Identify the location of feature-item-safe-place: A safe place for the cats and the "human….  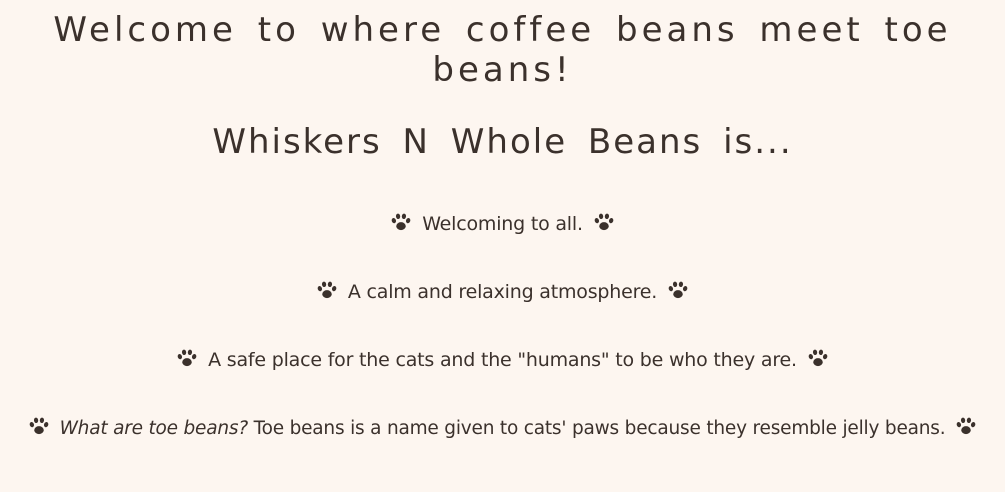
(502, 359).